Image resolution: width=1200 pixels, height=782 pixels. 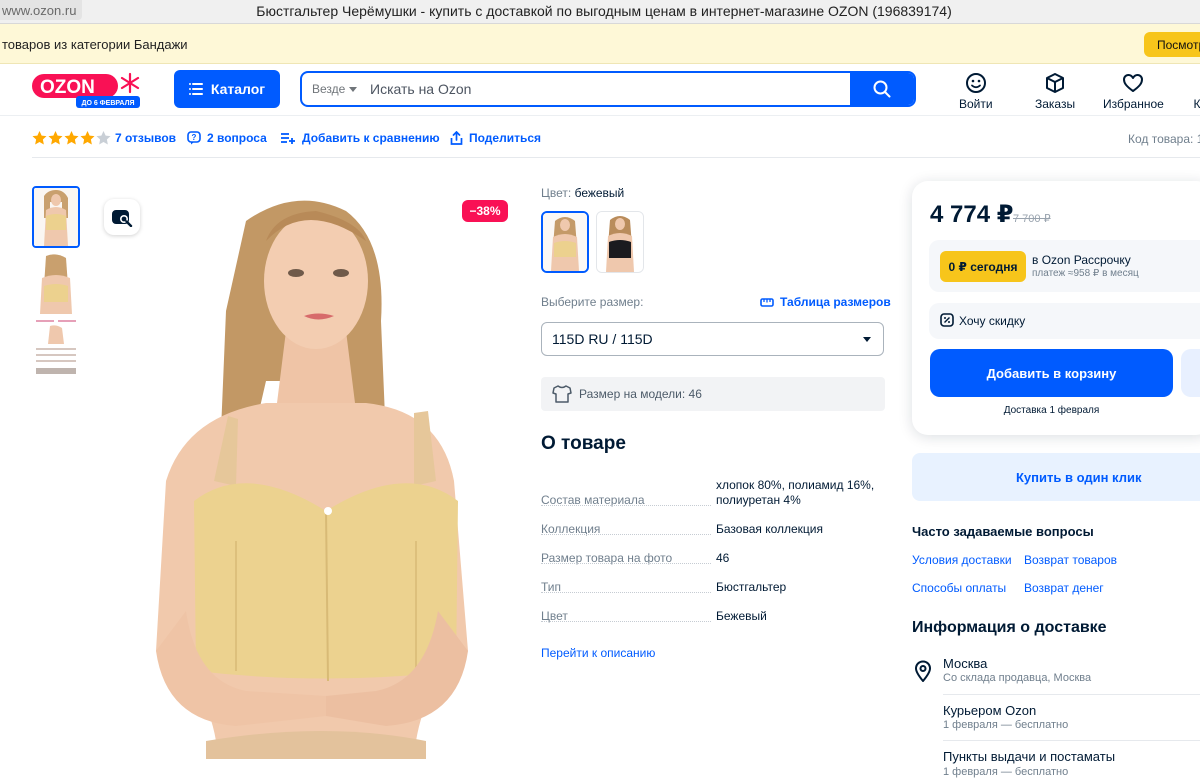 What do you see at coordinates (1051, 373) in the screenshot?
I see `add-to-cart-button: Добавить в корзину` at bounding box center [1051, 373].